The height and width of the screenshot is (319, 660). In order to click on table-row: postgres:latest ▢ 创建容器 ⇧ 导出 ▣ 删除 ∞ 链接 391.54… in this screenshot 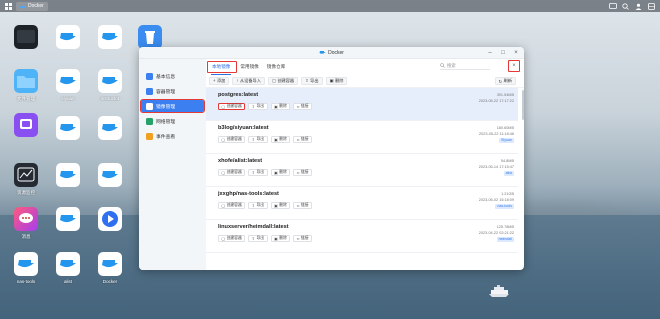, I will do `click(362, 104)`.